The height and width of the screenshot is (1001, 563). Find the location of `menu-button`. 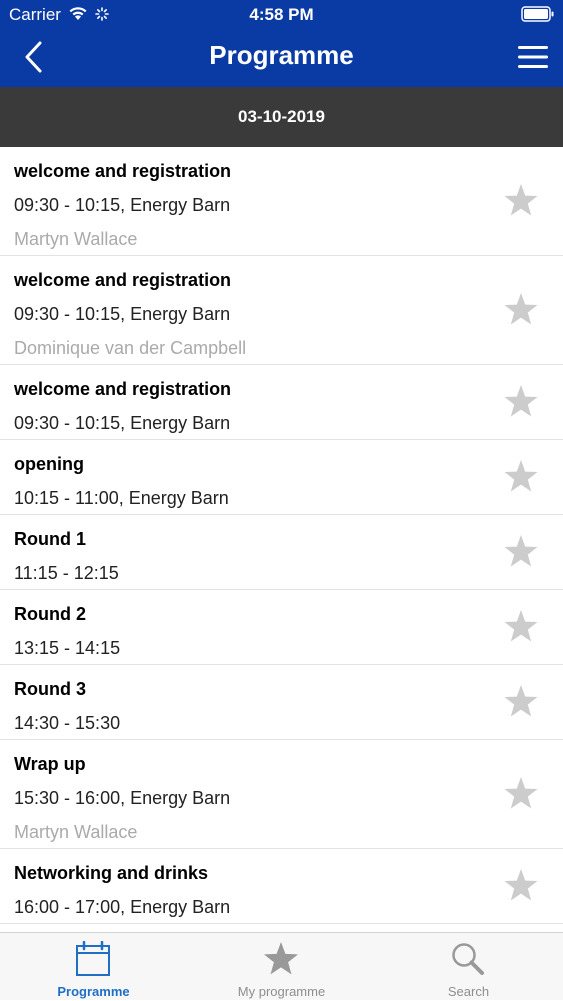

menu-button is located at coordinates (533, 57).